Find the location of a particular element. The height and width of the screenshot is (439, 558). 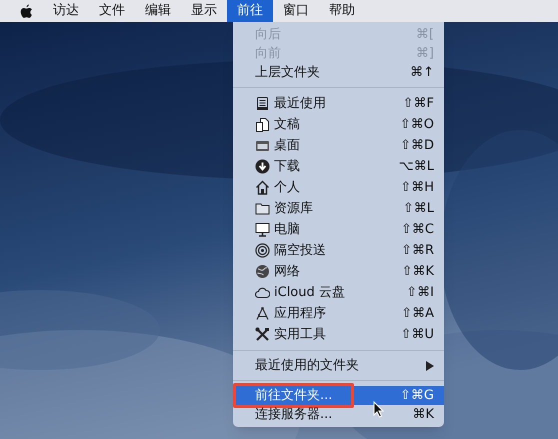

menu-bar-item: 编辑 is located at coordinates (158, 11).